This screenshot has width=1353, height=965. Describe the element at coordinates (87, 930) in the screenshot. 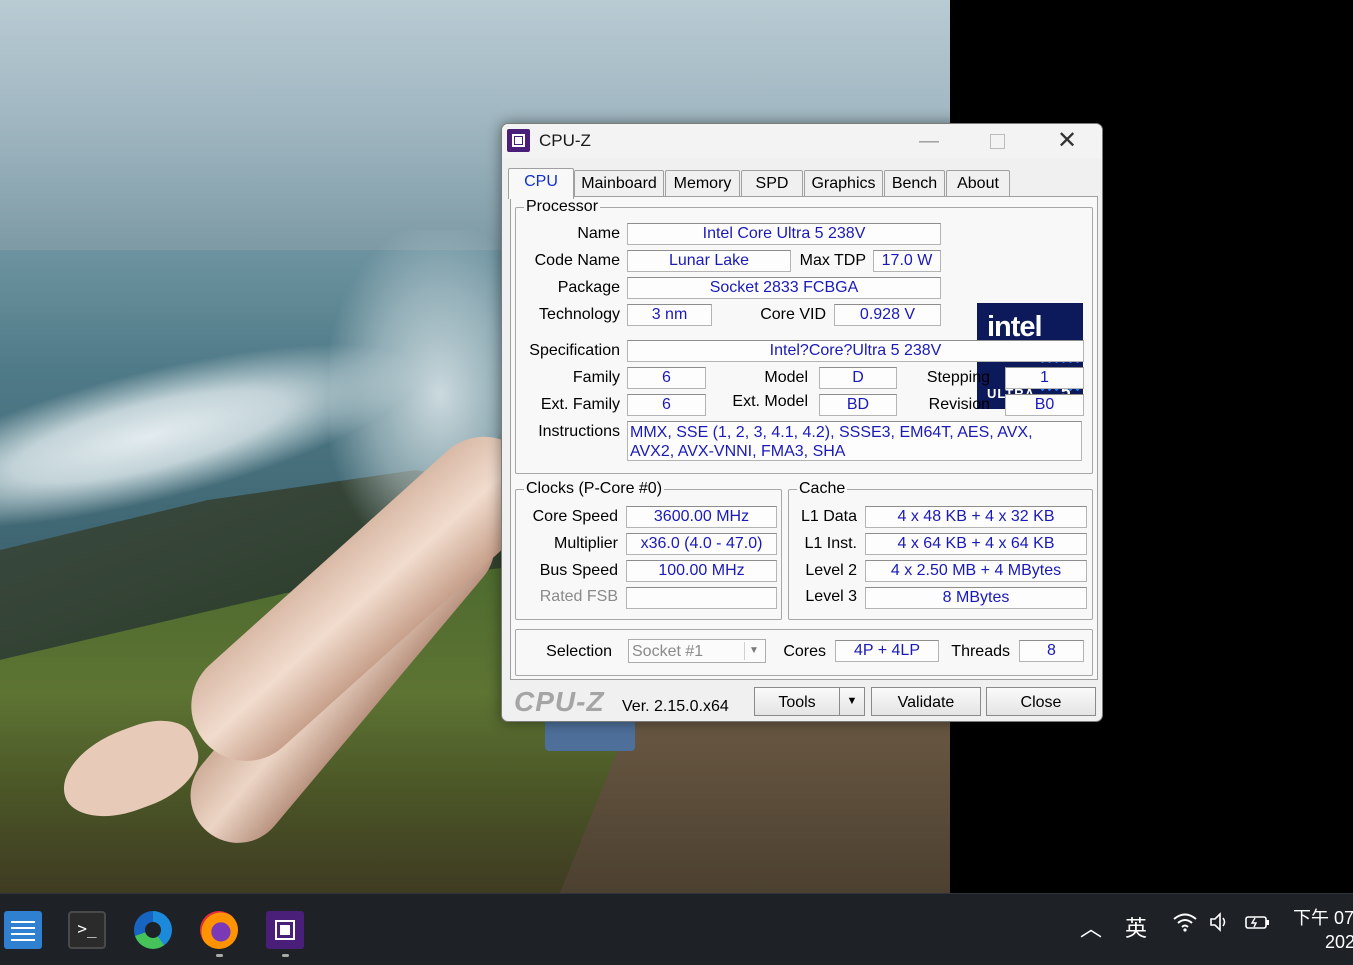

I see `terminal-icon: >_` at that location.